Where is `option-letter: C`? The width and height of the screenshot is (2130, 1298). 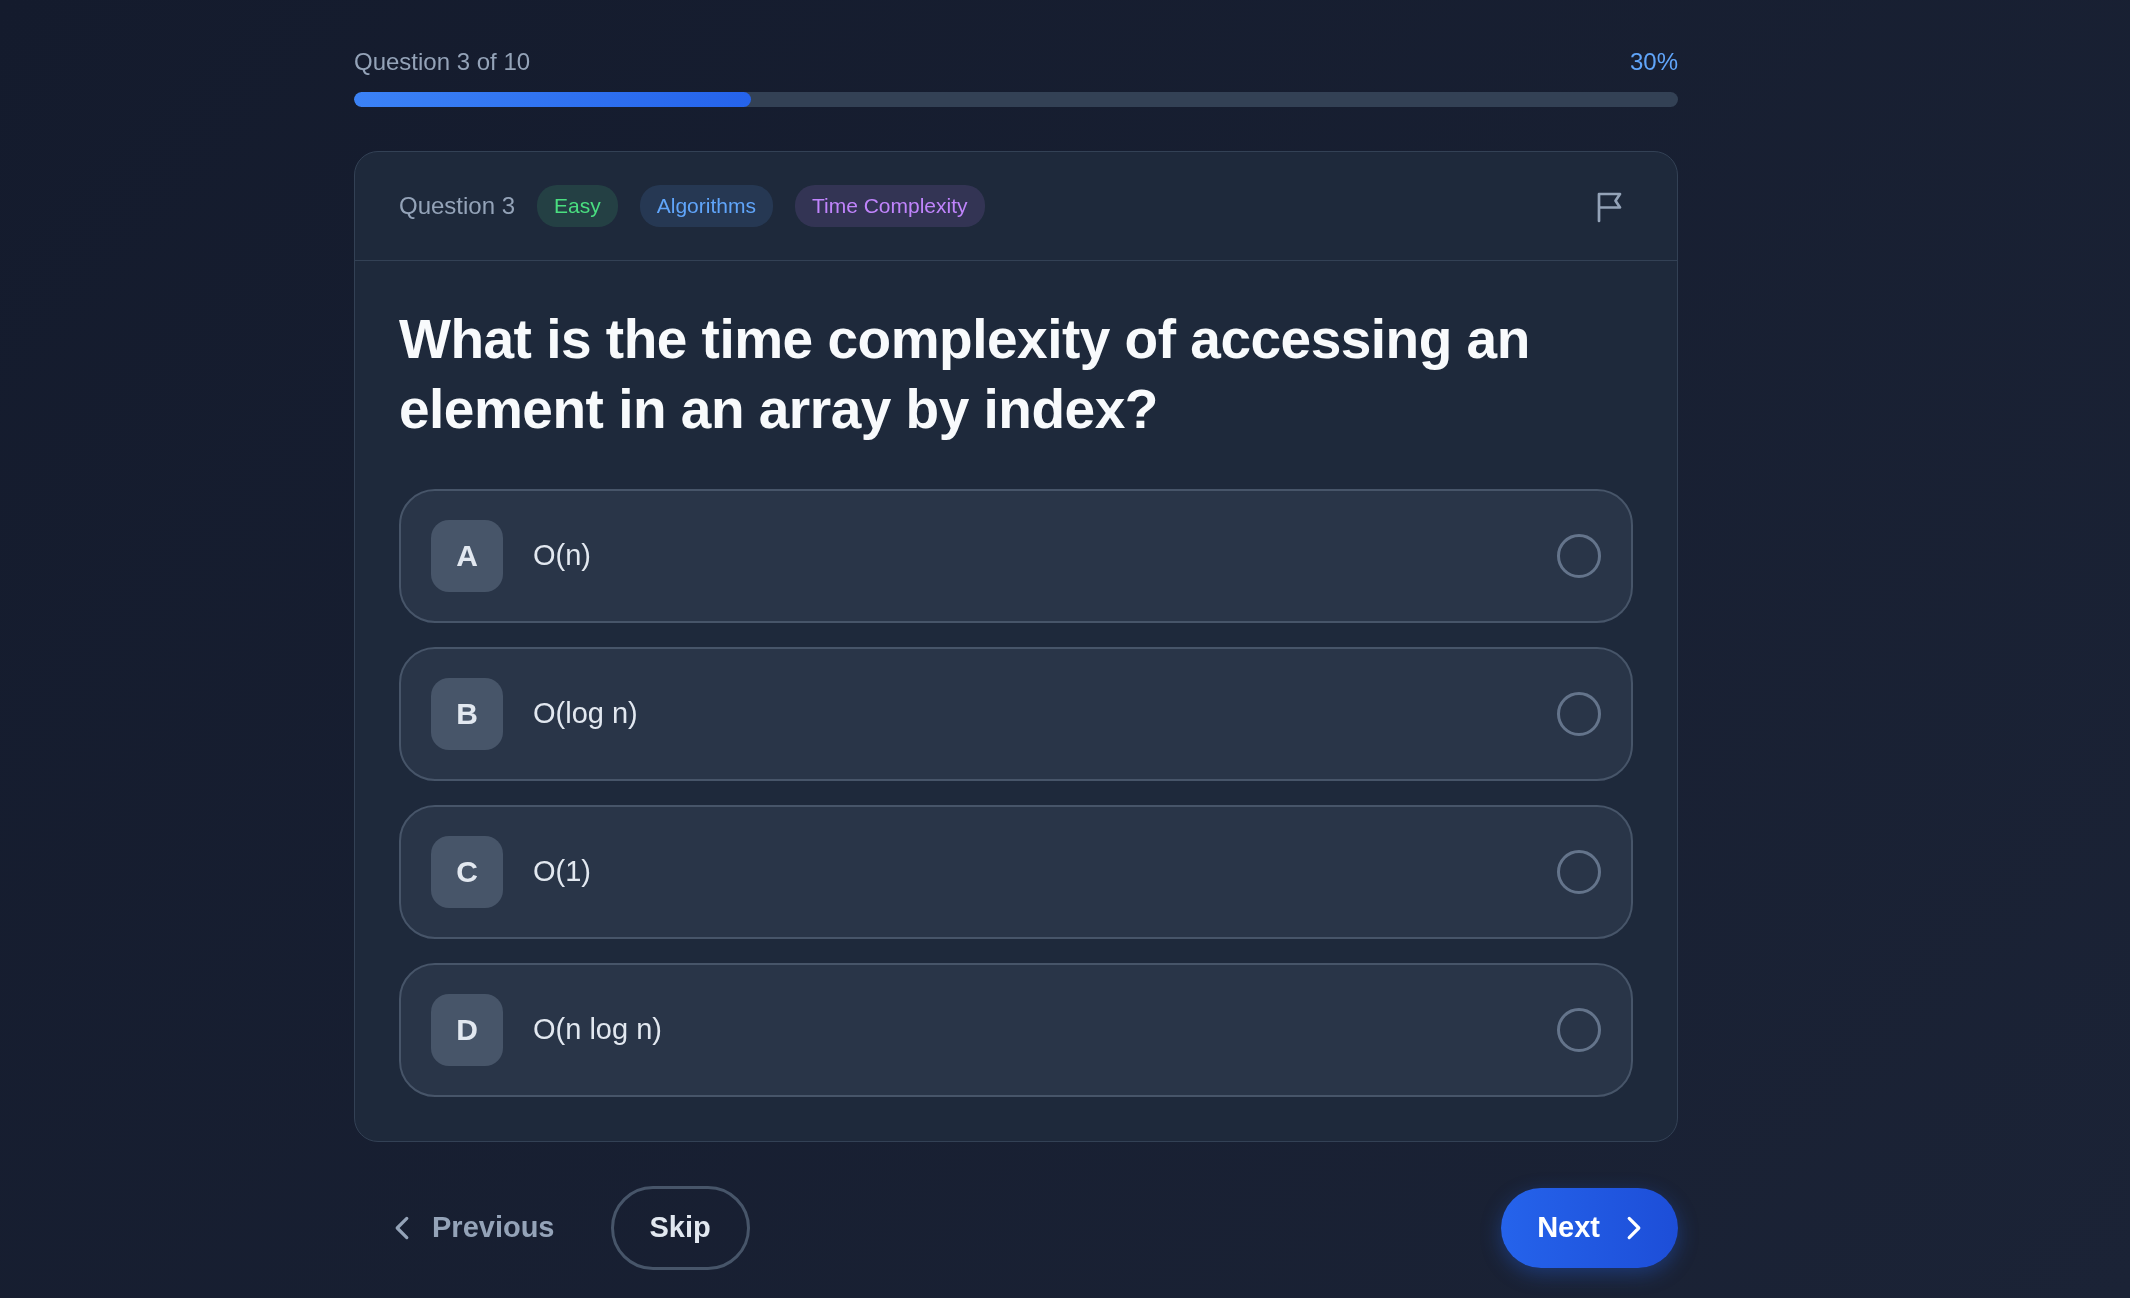
option-letter: C is located at coordinates (467, 871).